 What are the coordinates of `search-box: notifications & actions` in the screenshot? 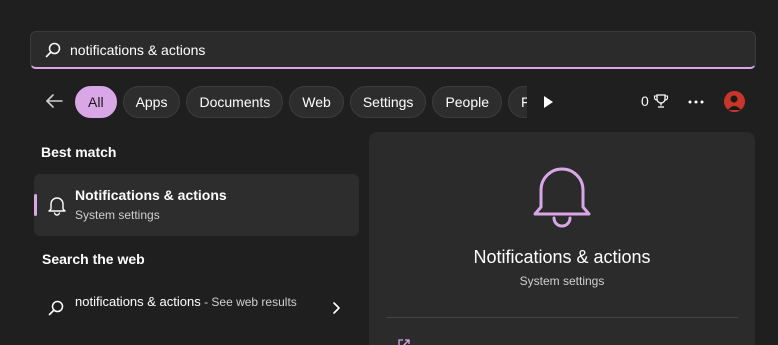 It's located at (393, 50).